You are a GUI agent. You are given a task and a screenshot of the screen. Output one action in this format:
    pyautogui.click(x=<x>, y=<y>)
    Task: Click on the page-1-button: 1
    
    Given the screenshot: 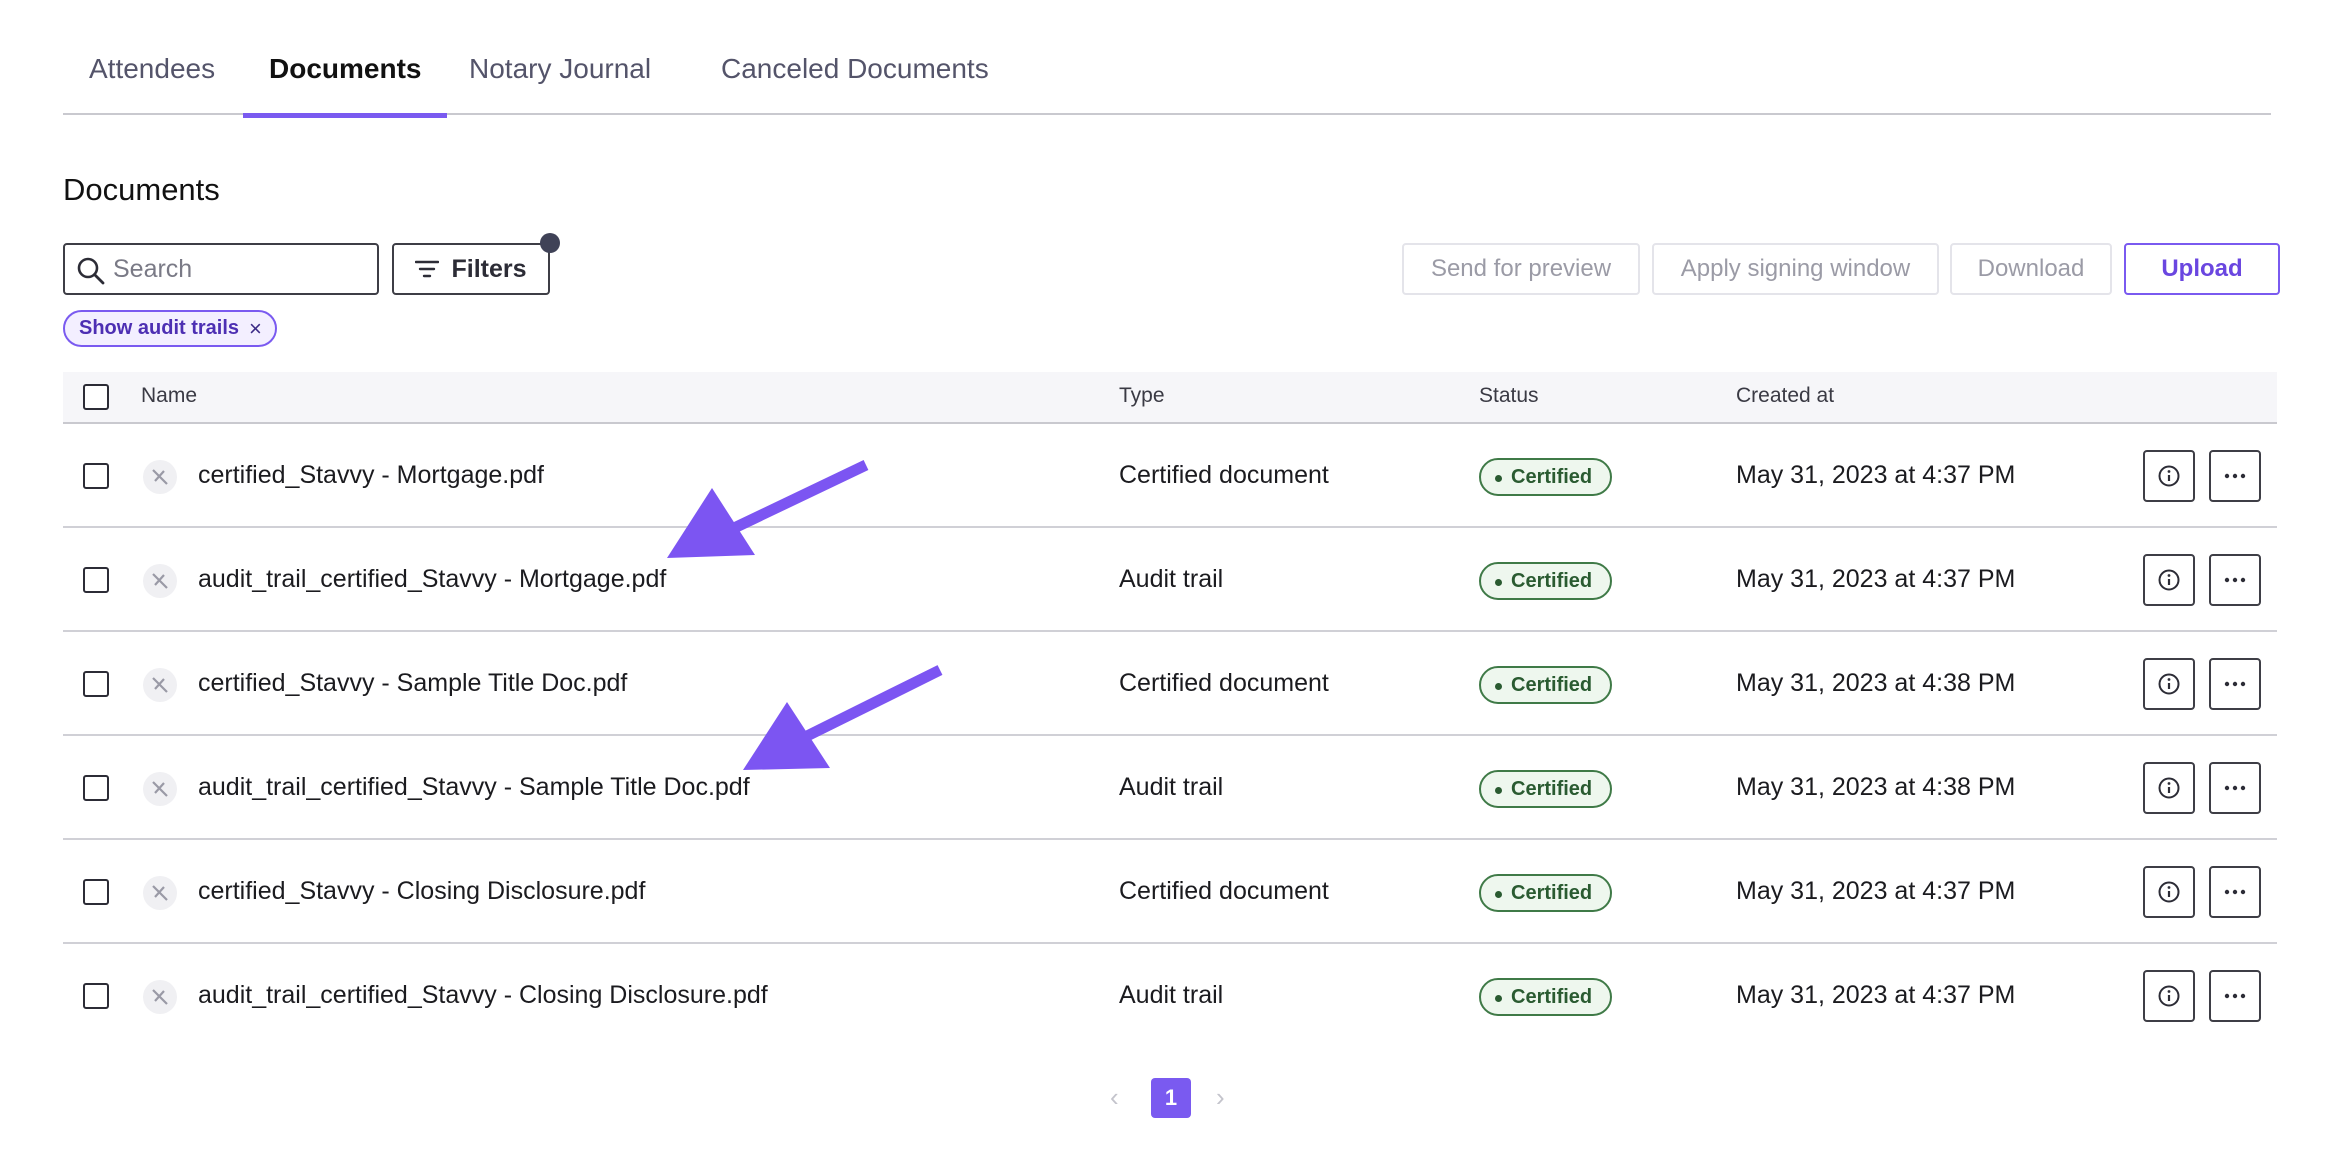 What is the action you would take?
    pyautogui.click(x=1171, y=1098)
    